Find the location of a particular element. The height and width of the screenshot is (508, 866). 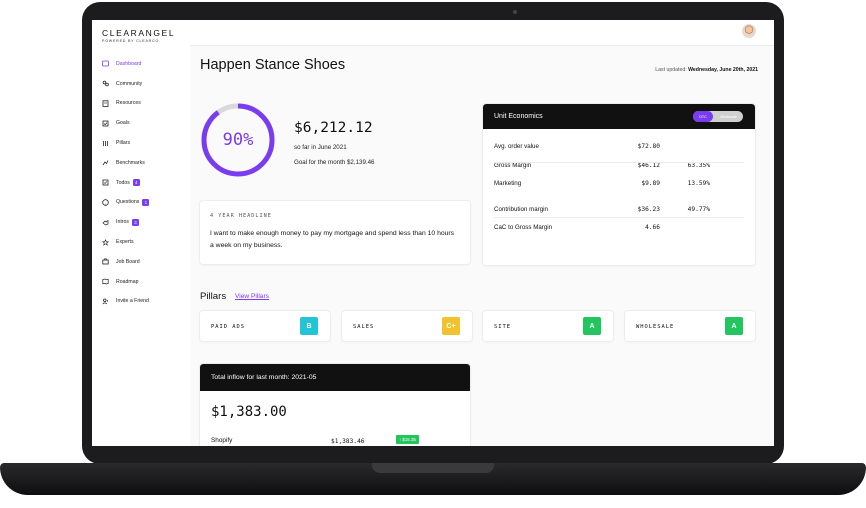

ue-value: 4.66 is located at coordinates (652, 227).